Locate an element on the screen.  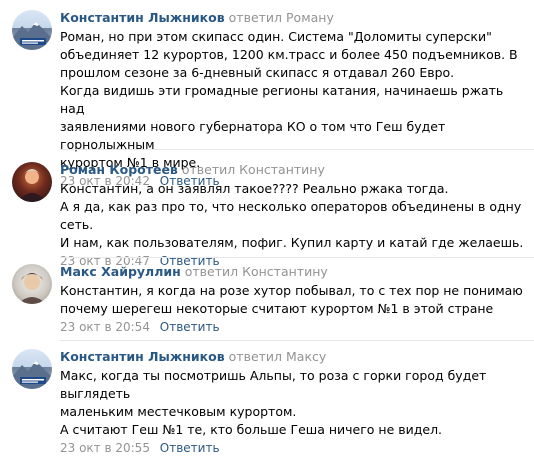
comment-header: Константин Лыжников ответил Роману is located at coordinates (293, 18).